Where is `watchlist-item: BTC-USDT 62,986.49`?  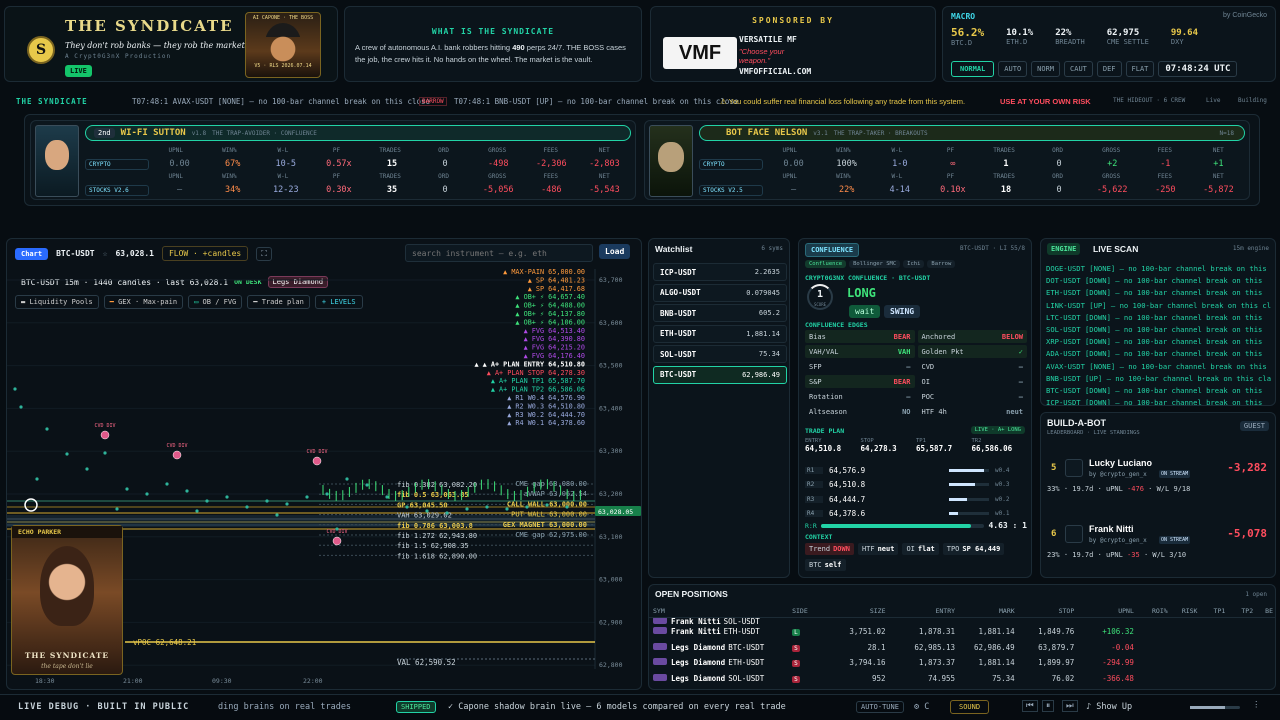
watchlist-item: BTC-USDT 62,986.49 is located at coordinates (720, 374).